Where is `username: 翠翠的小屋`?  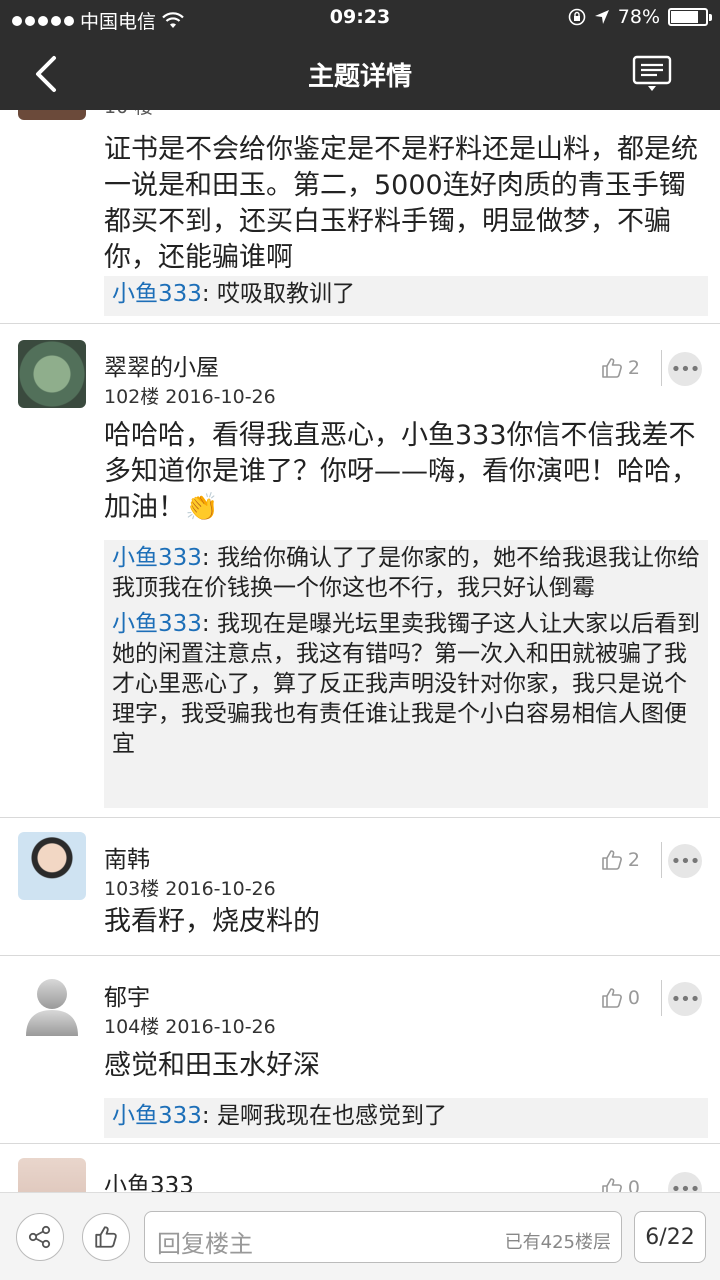 username: 翠翠的小屋 is located at coordinates (161, 365).